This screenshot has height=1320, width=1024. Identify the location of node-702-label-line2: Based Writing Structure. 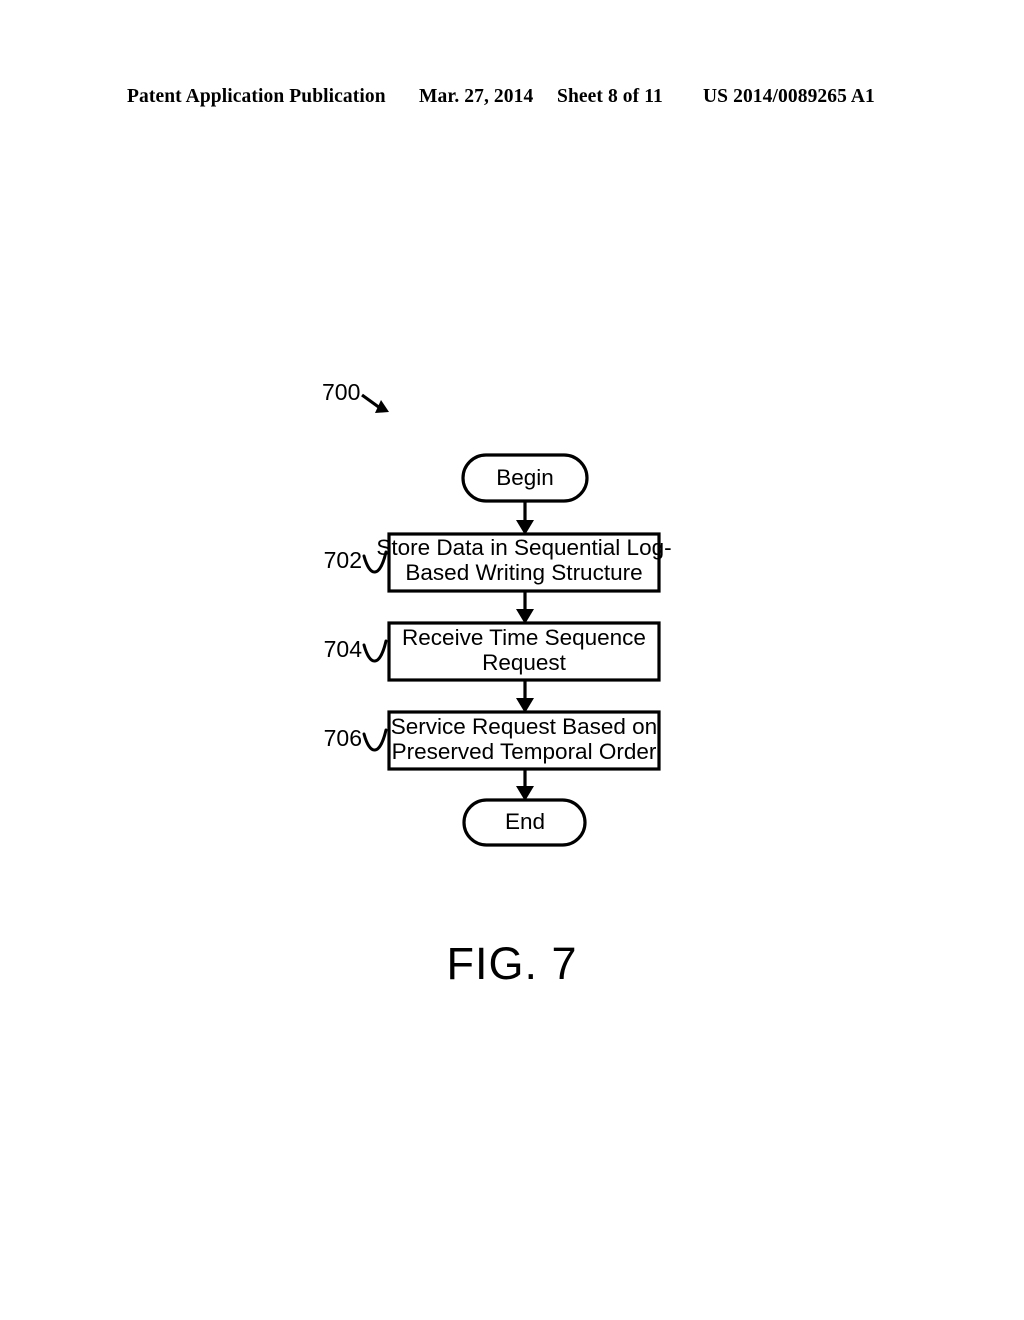
(523, 572).